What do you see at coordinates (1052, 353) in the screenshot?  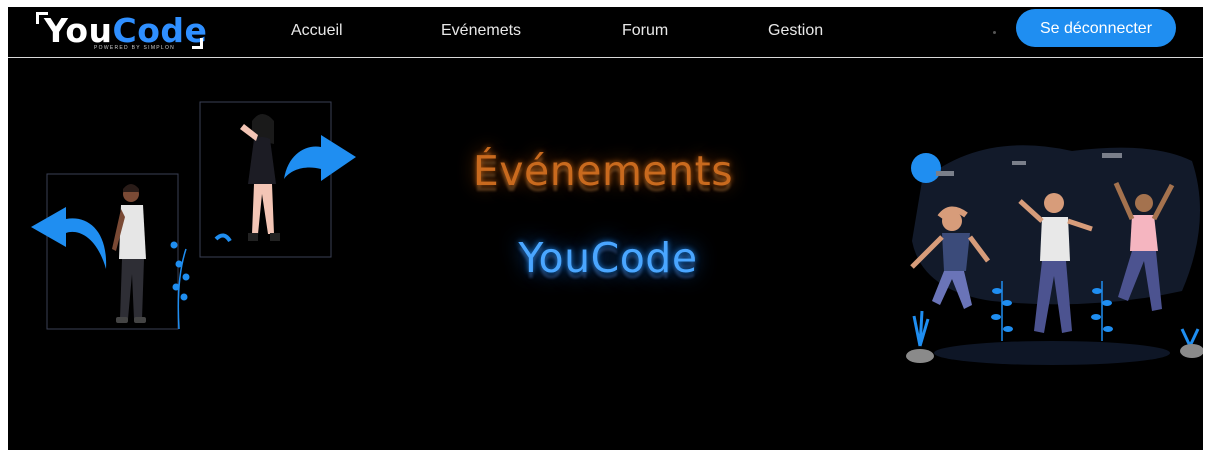 I see `ground-shadow` at bounding box center [1052, 353].